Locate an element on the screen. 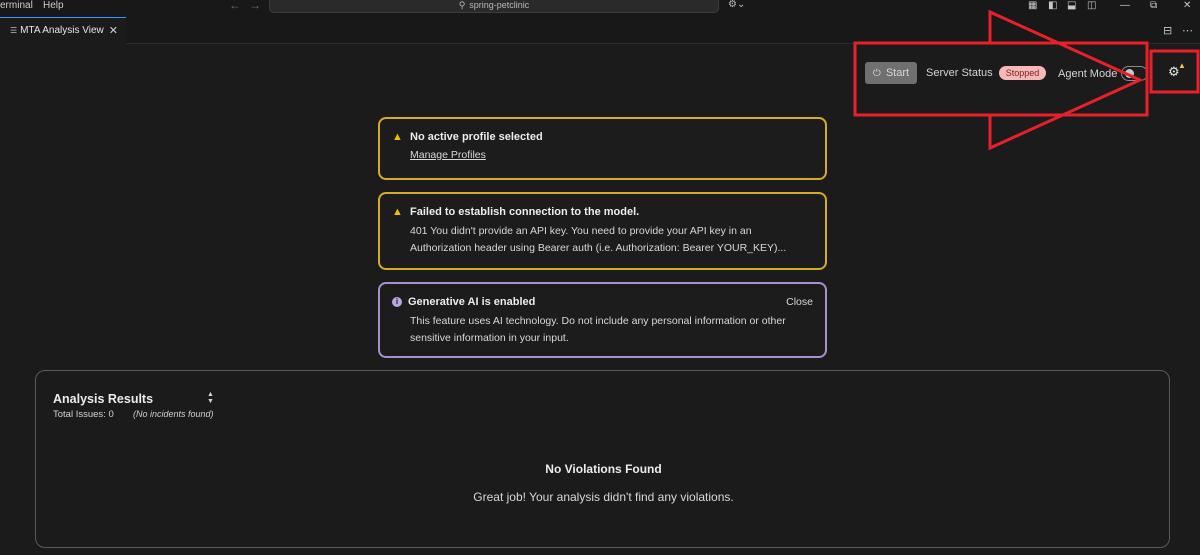  server-status-label: Server Status is located at coordinates (959, 73).